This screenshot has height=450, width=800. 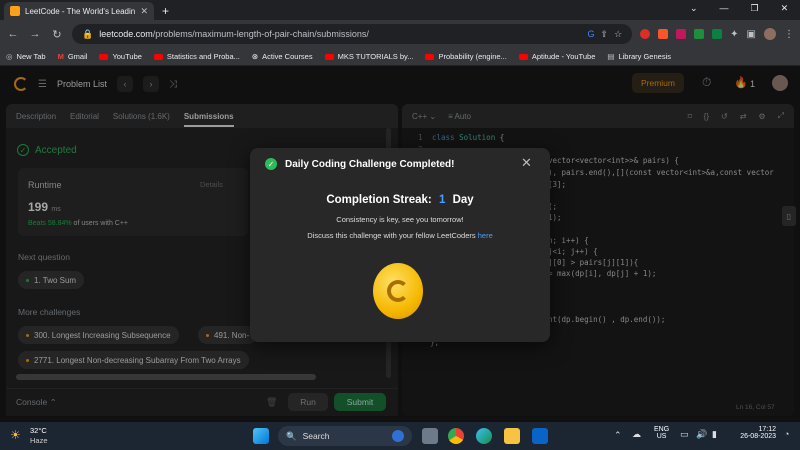 What do you see at coordinates (35, 34) in the screenshot?
I see `forward-icon: →` at bounding box center [35, 34].